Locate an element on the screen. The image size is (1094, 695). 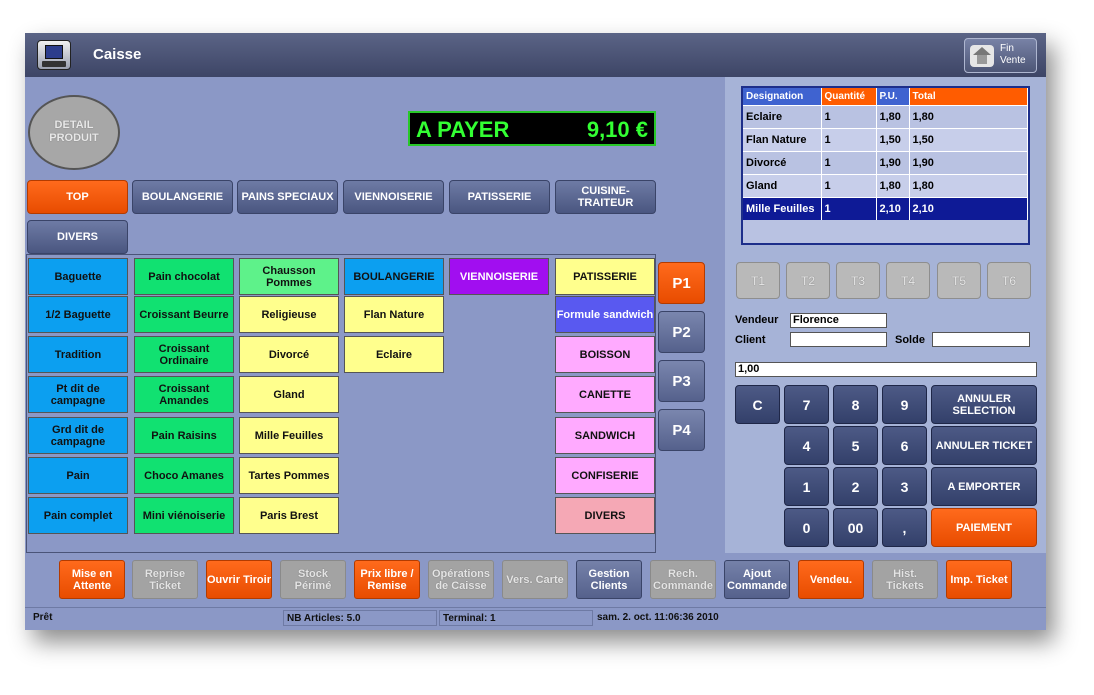
product-tartes-pommes: Tartes Pommes is located at coordinates (289, 475).